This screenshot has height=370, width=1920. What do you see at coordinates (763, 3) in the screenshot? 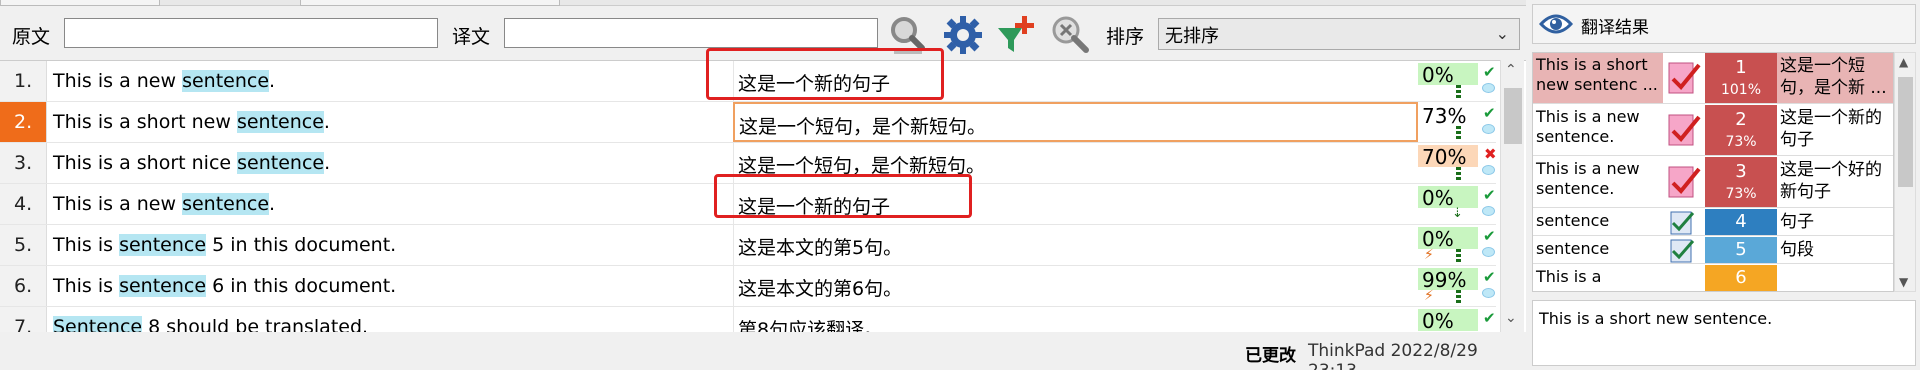
I see `tab-strip` at bounding box center [763, 3].